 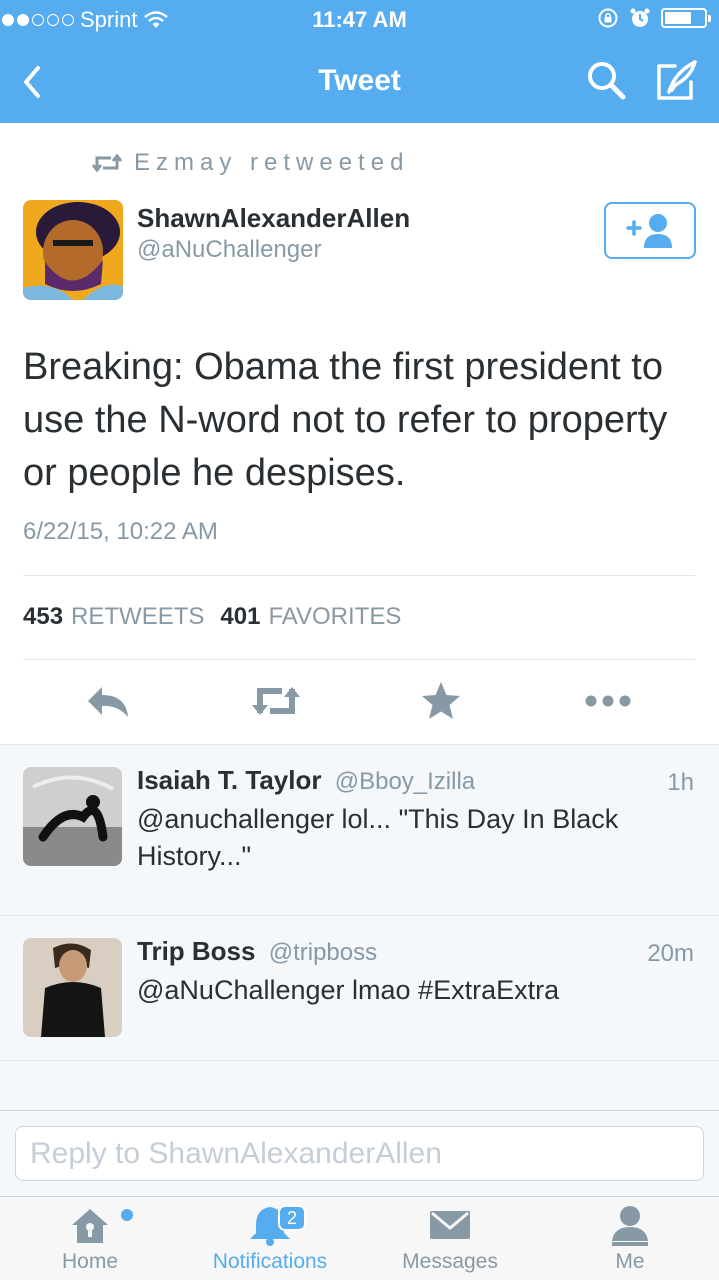 What do you see at coordinates (686, 18) in the screenshot?
I see `battery-icon` at bounding box center [686, 18].